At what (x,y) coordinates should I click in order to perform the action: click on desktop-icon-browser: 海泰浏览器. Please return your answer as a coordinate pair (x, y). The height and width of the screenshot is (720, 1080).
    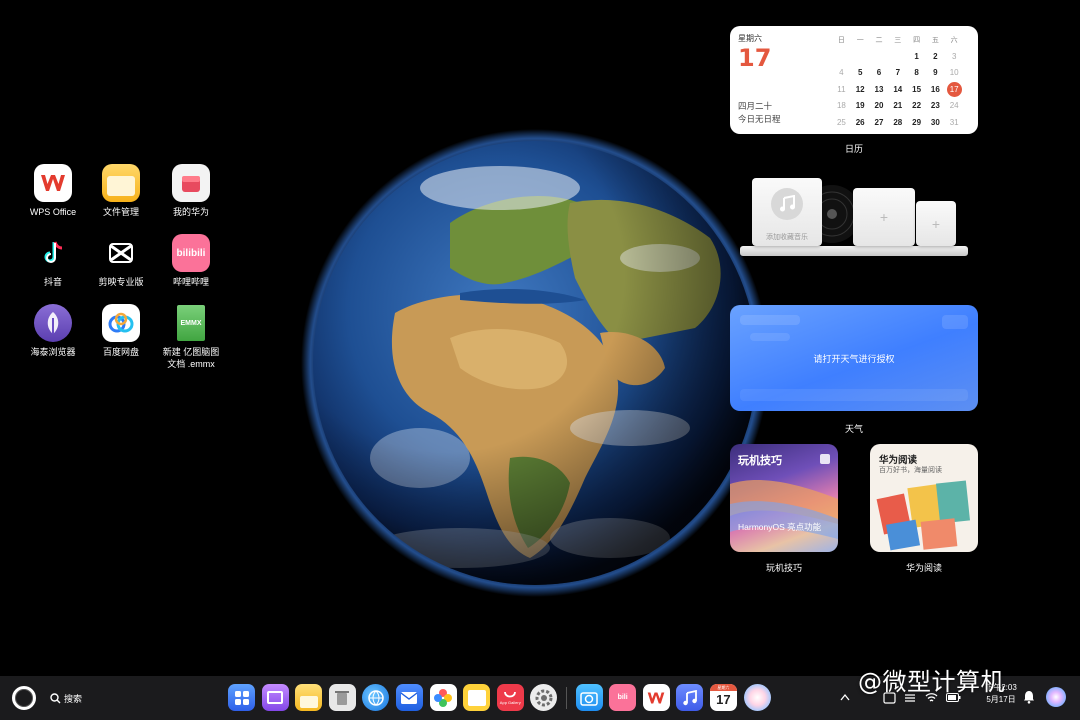
    Looking at the image, I should click on (53, 331).